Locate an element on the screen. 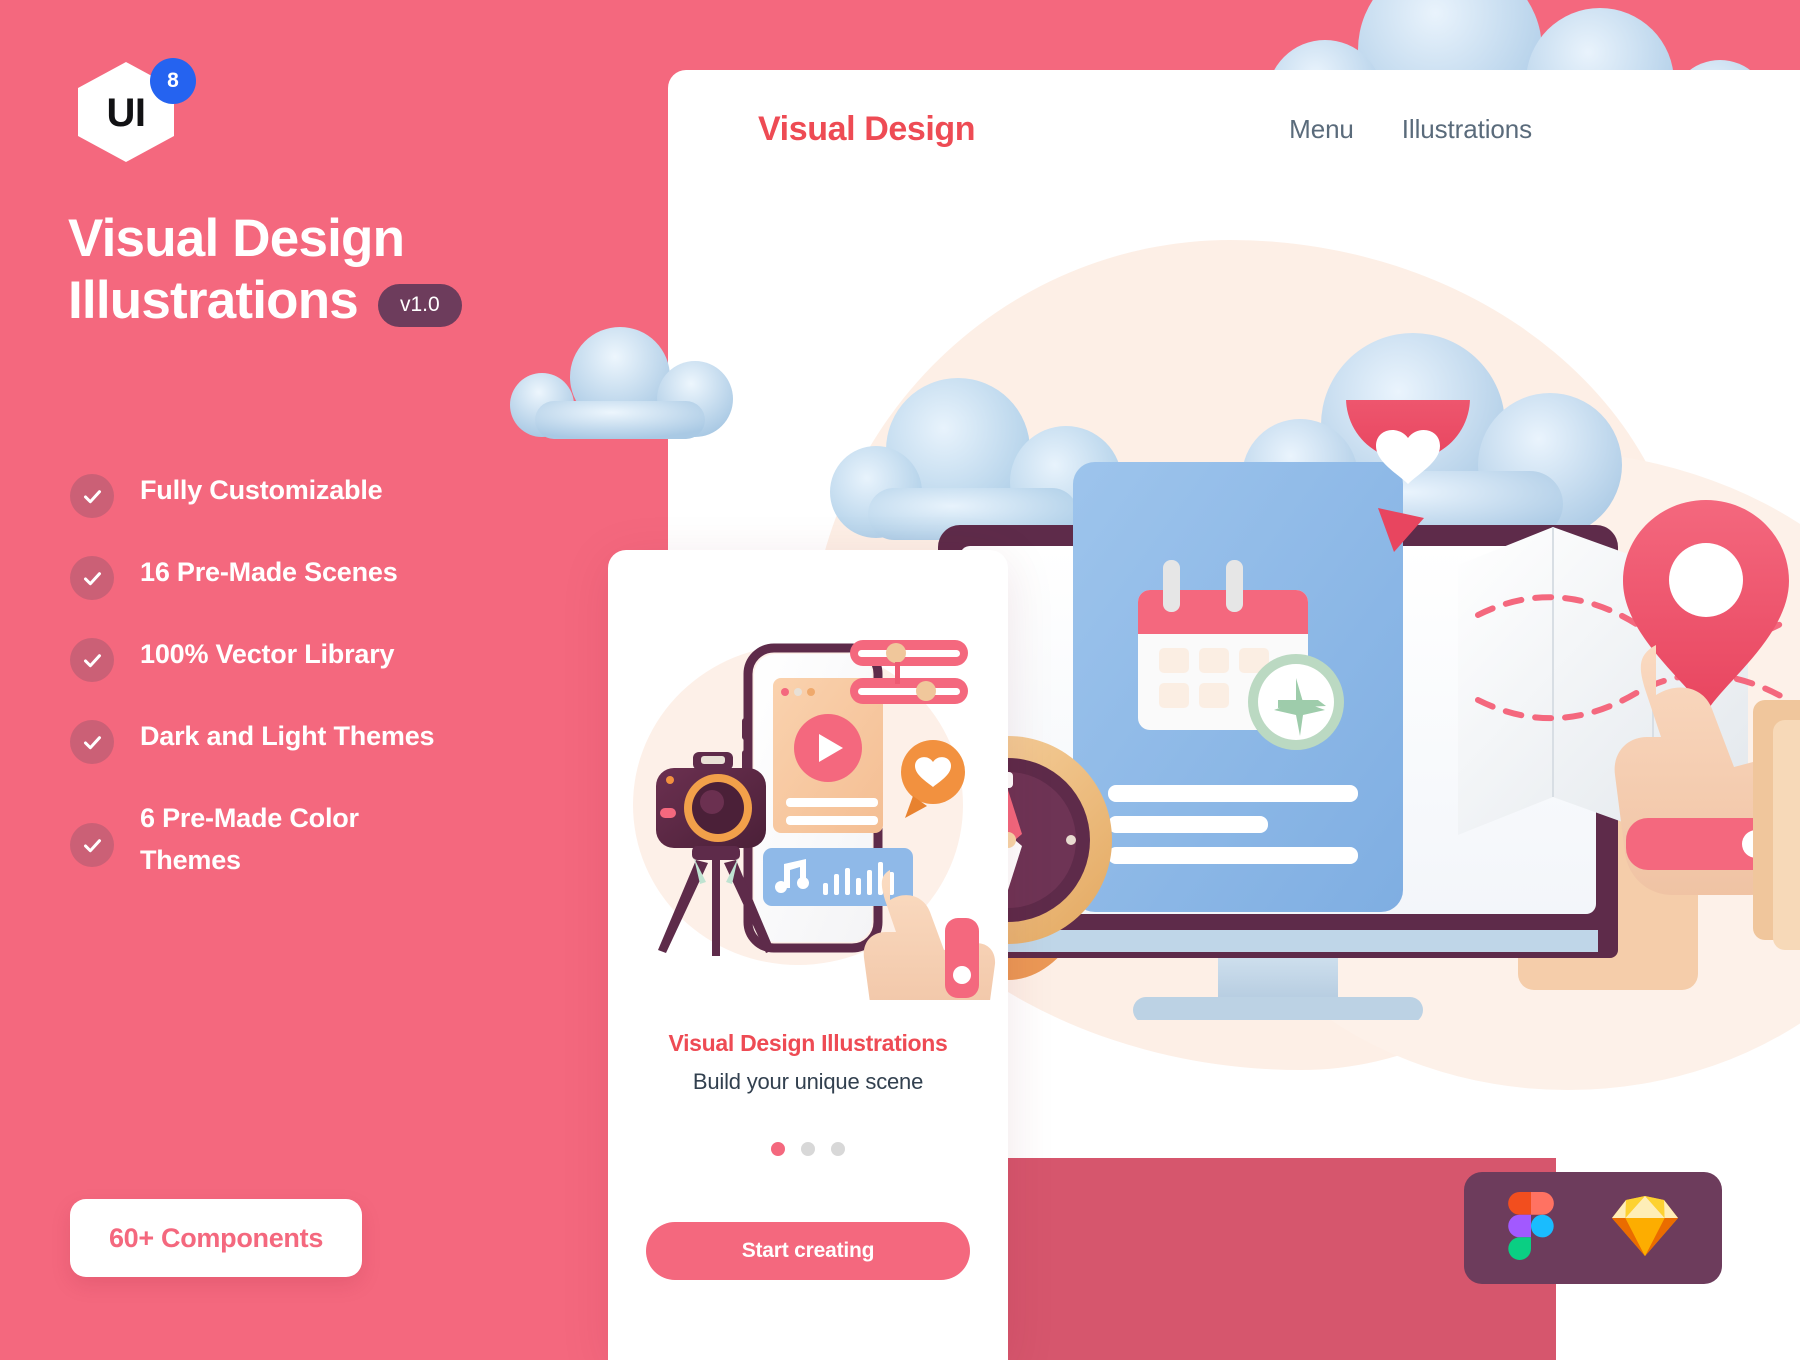 The width and height of the screenshot is (1800, 1360). page-title-line-1: Visual Design is located at coordinates (236, 238).